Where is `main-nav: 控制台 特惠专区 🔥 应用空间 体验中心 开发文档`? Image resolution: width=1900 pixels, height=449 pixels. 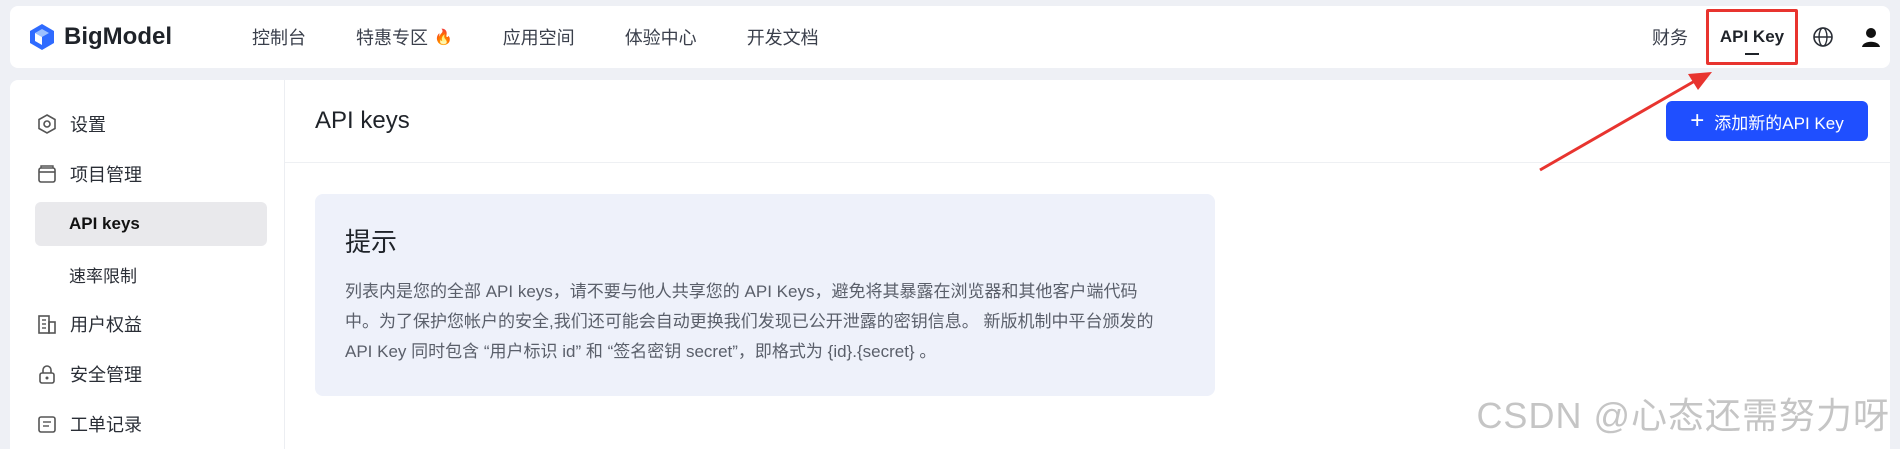
main-nav: 控制台 特惠专区 🔥 应用空间 体验中心 开发文档 is located at coordinates (560, 37).